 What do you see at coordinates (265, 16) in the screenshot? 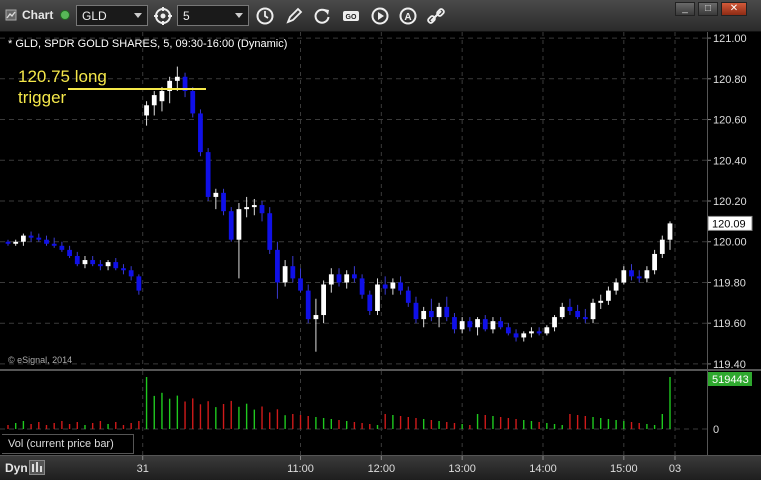
I see `refresh-clock-icon` at bounding box center [265, 16].